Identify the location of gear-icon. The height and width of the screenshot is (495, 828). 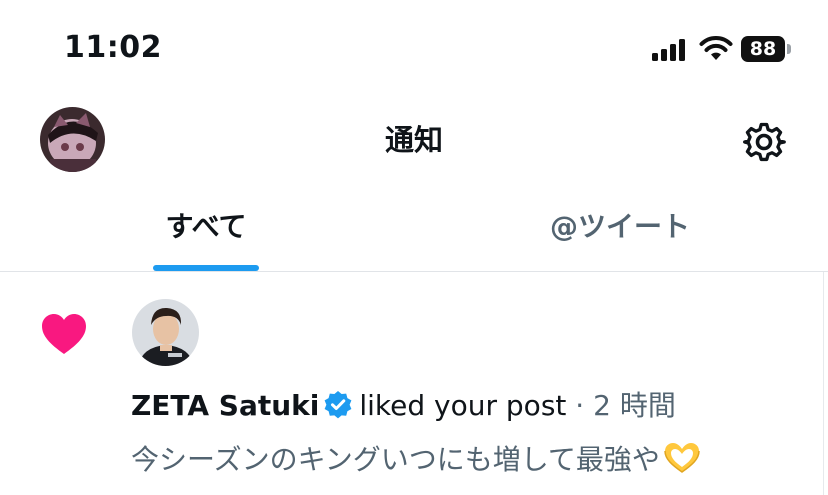
(764, 142).